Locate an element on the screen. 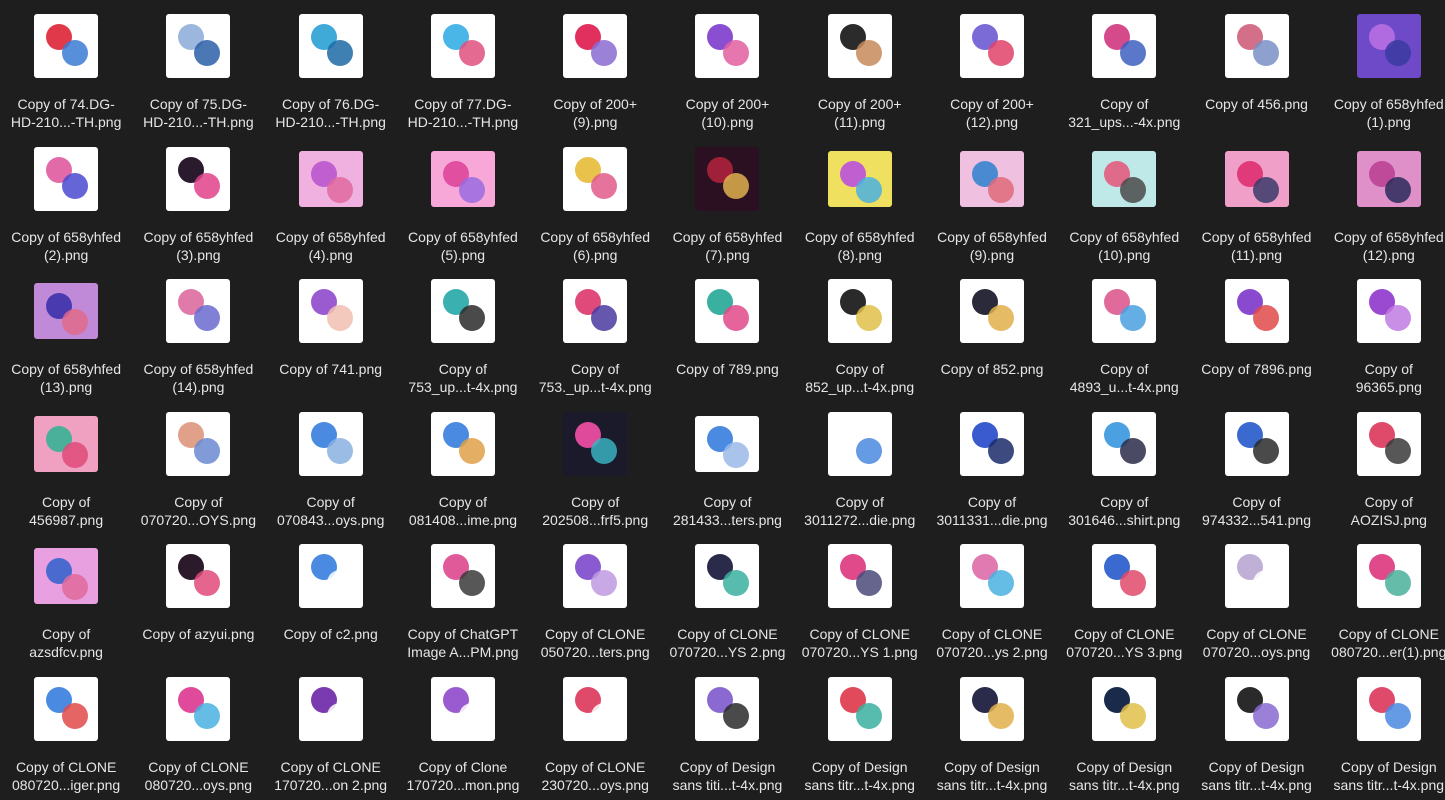 The height and width of the screenshot is (800, 1445). file-item: Copy of 658yhfed (7).png is located at coordinates (727, 202).